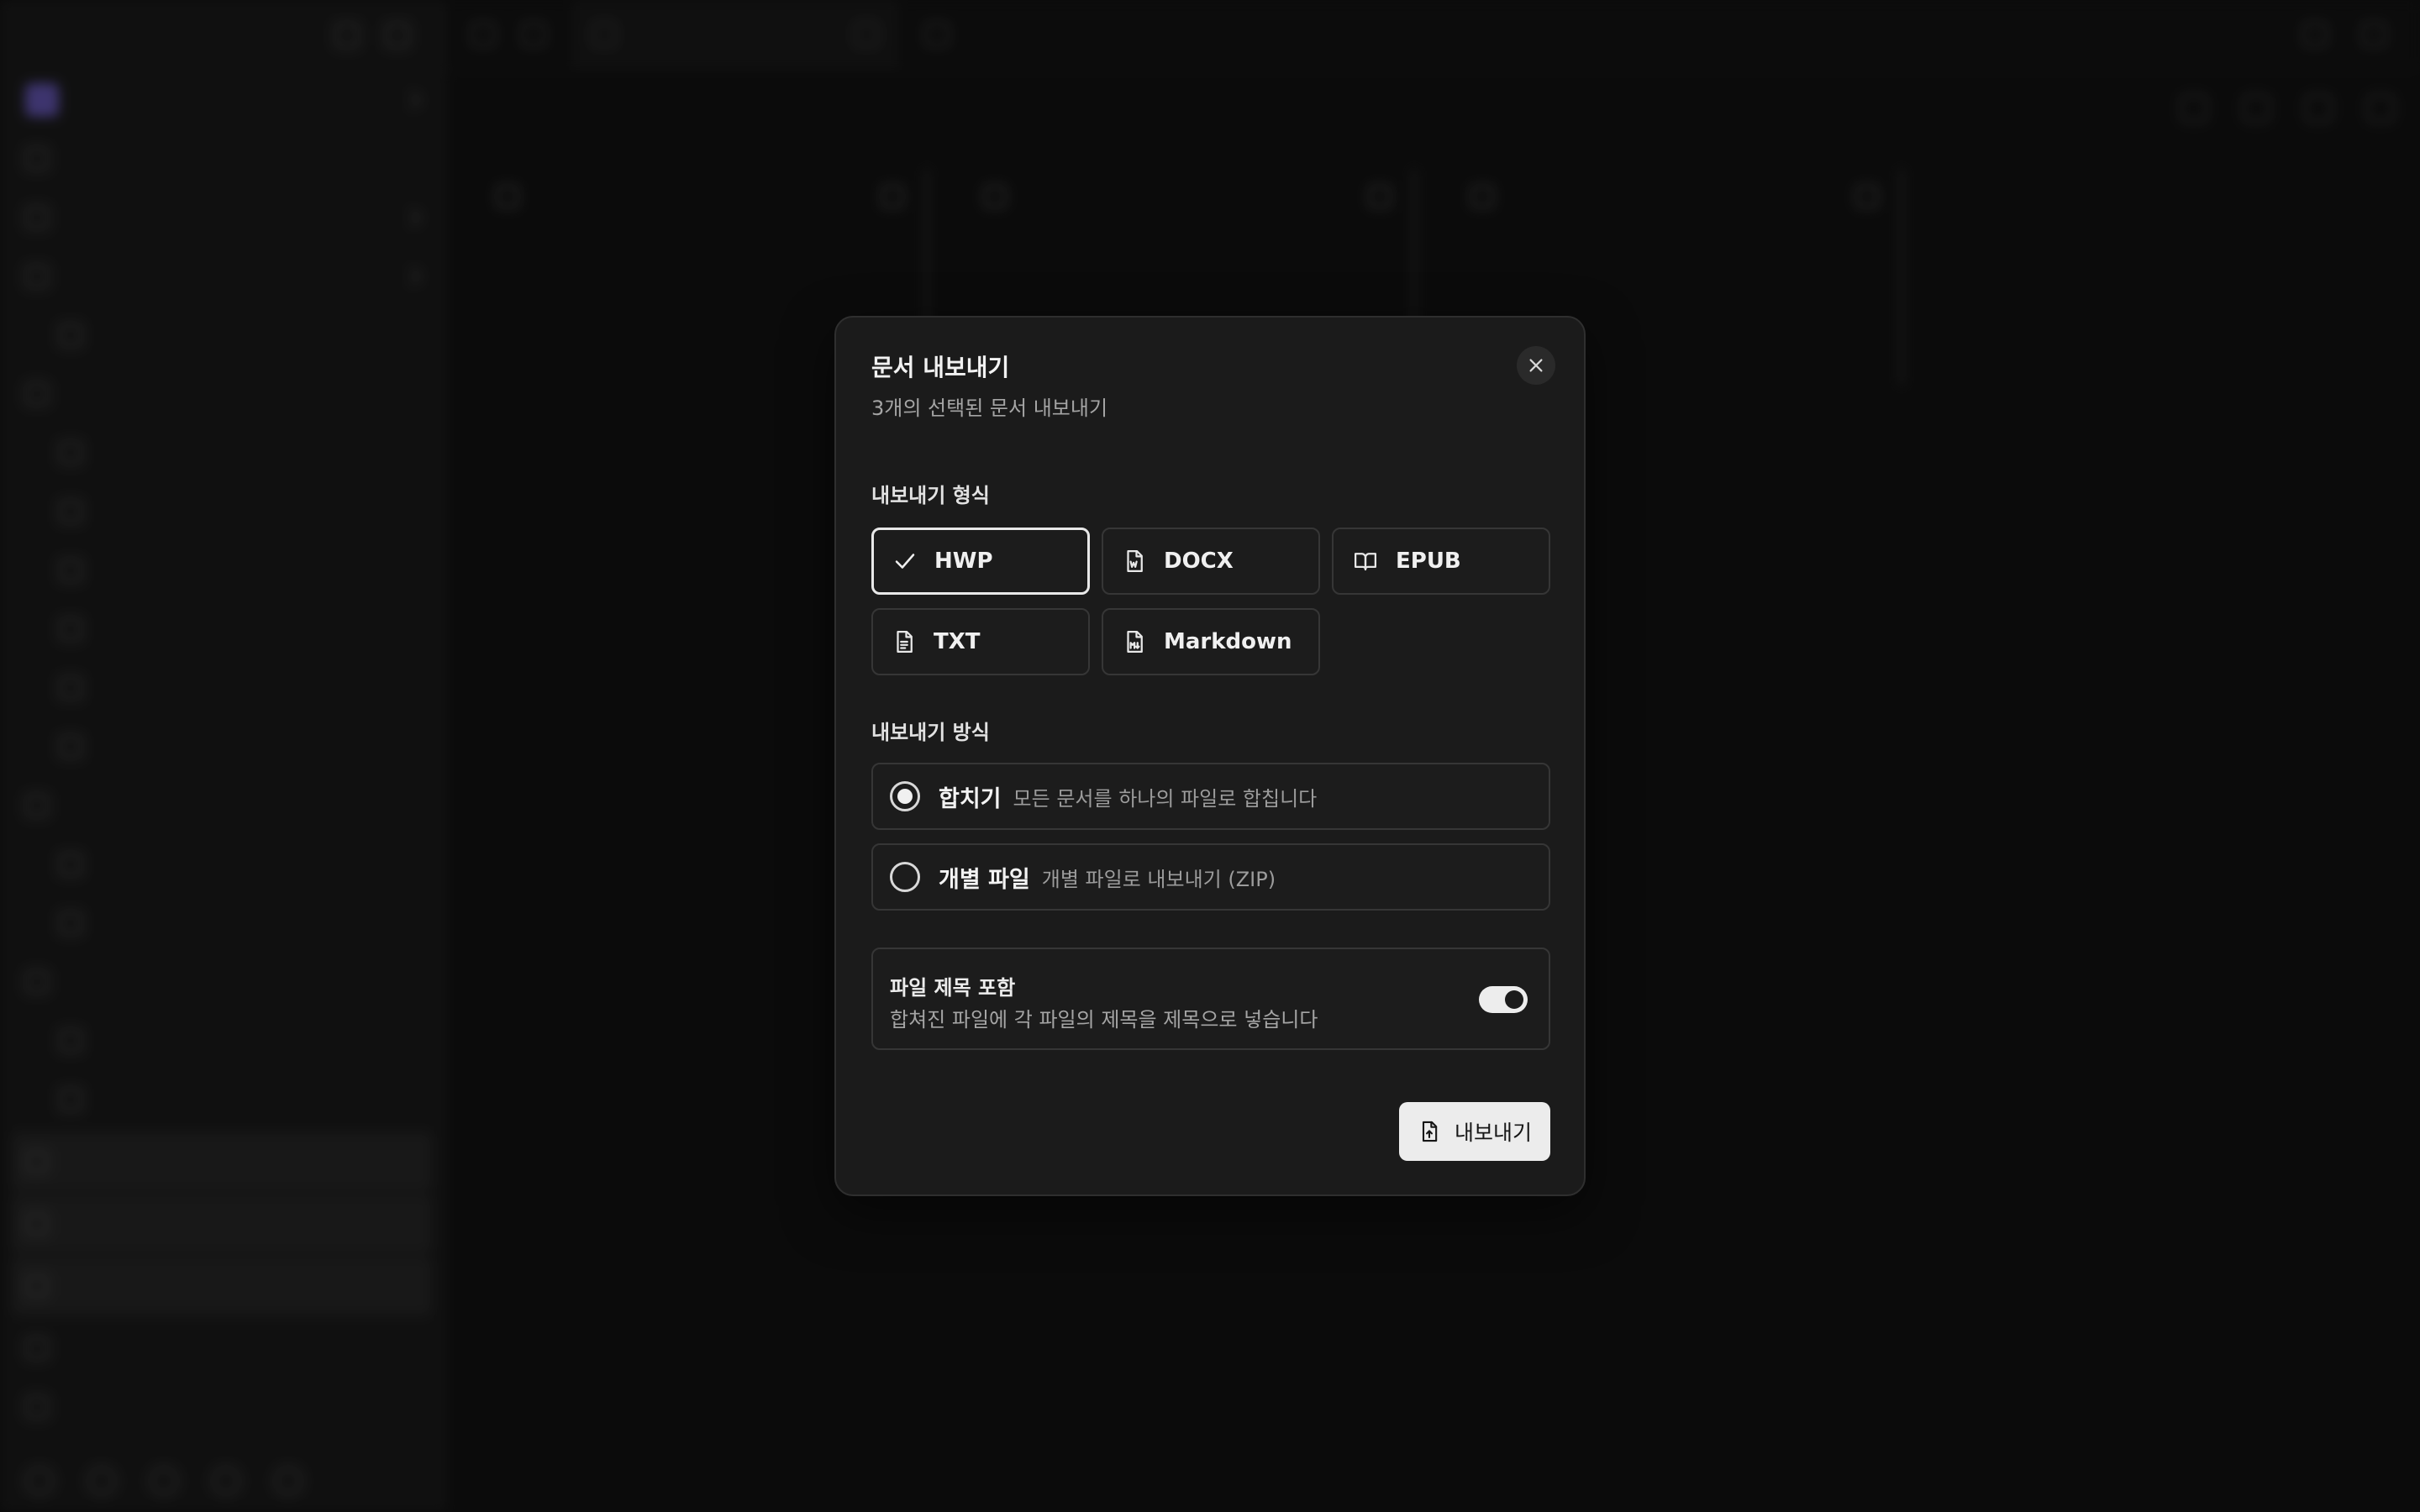  Describe the element at coordinates (1165, 798) in the screenshot. I see `method-option-hint: 모든 문서를 하나의 파일로 합칩니다` at that location.